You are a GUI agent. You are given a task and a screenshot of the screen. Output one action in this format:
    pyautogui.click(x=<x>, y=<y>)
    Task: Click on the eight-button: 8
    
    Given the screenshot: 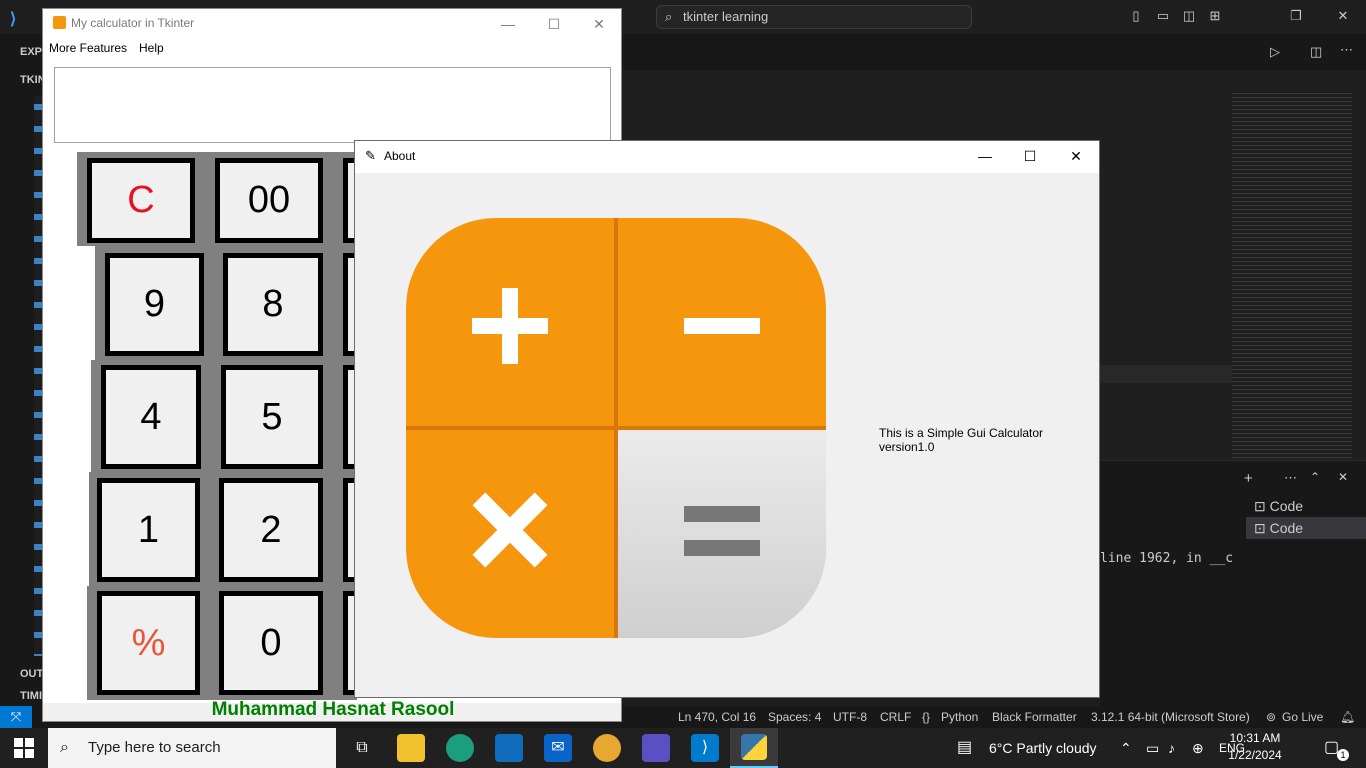 What is the action you would take?
    pyautogui.click(x=273, y=304)
    